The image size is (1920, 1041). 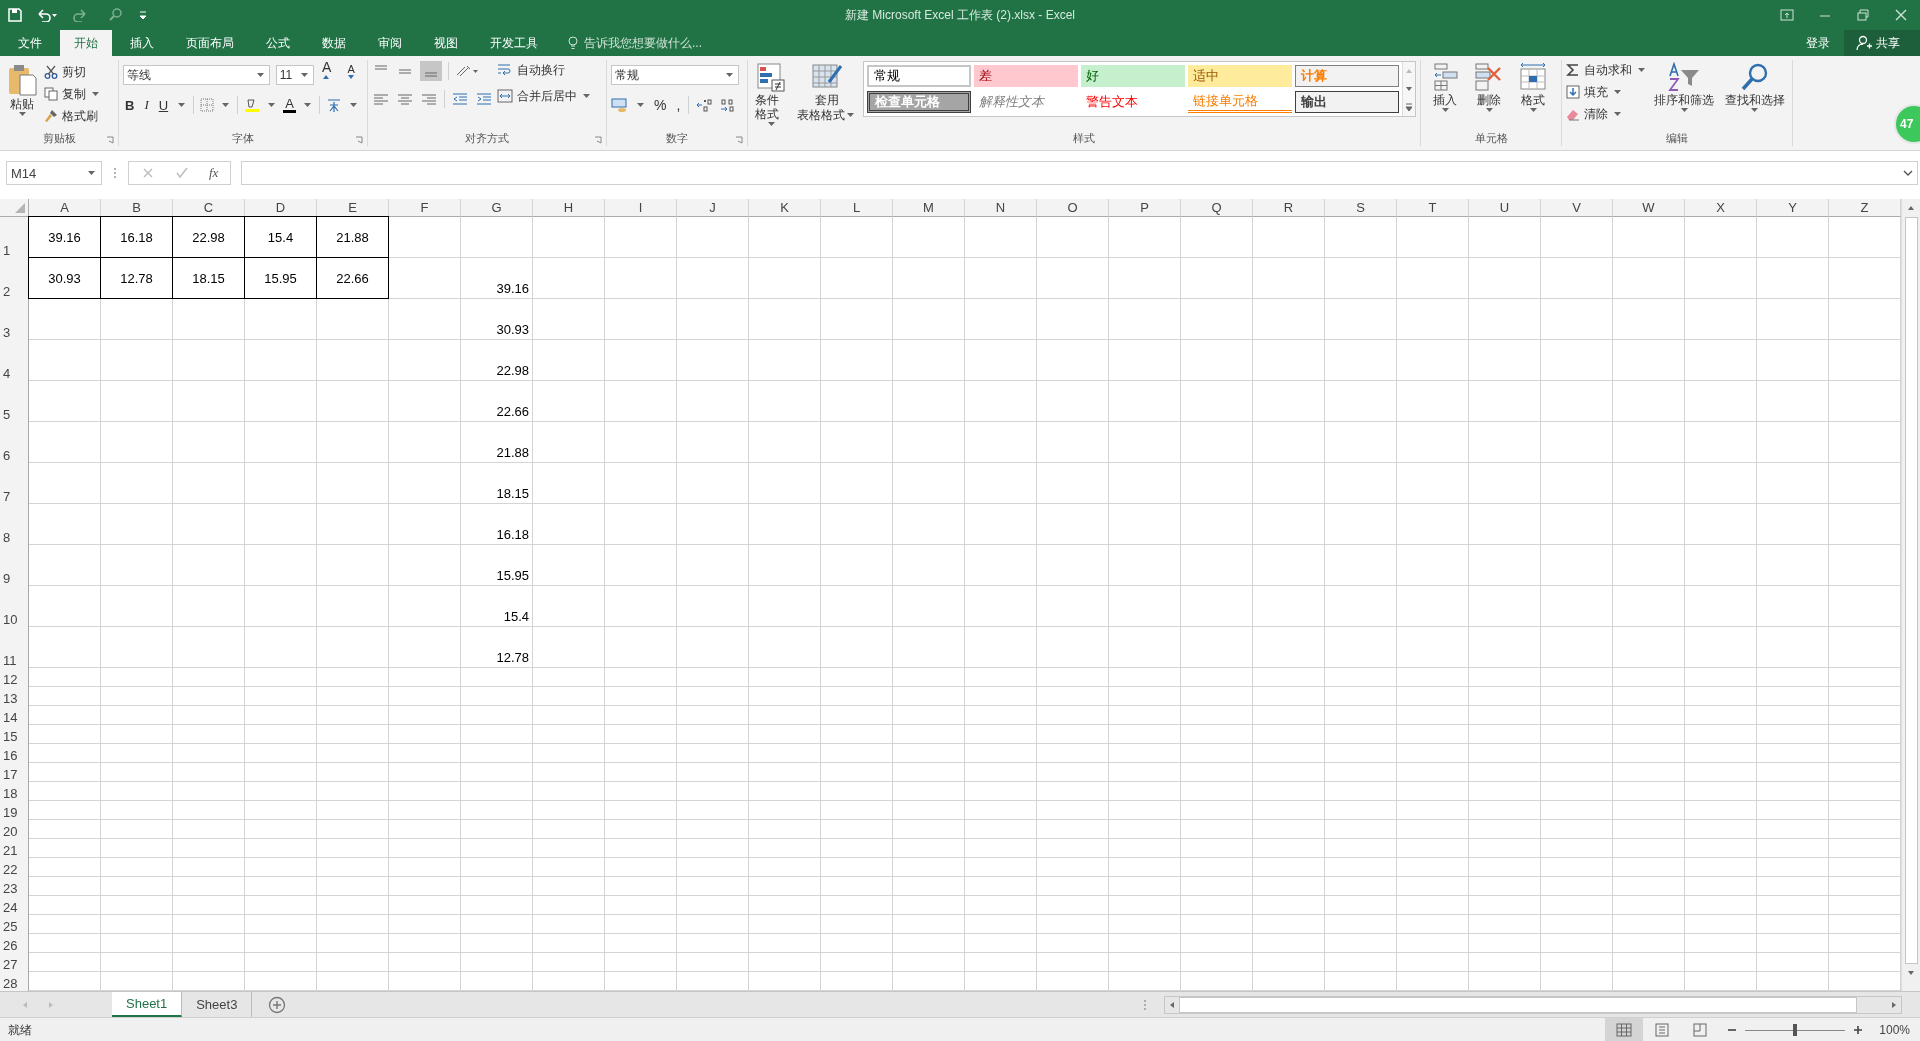 What do you see at coordinates (14, 696) in the screenshot?
I see `row-header: 13` at bounding box center [14, 696].